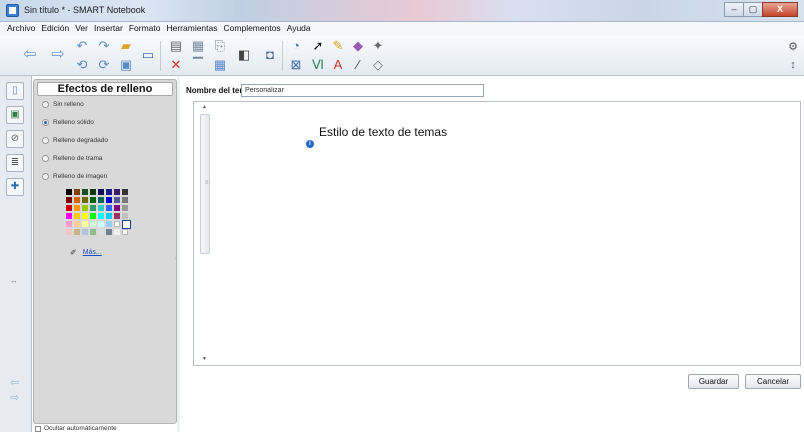 The width and height of the screenshot is (804, 432). Describe the element at coordinates (296, 65) in the screenshot. I see `fill-icon: ⊠` at that location.